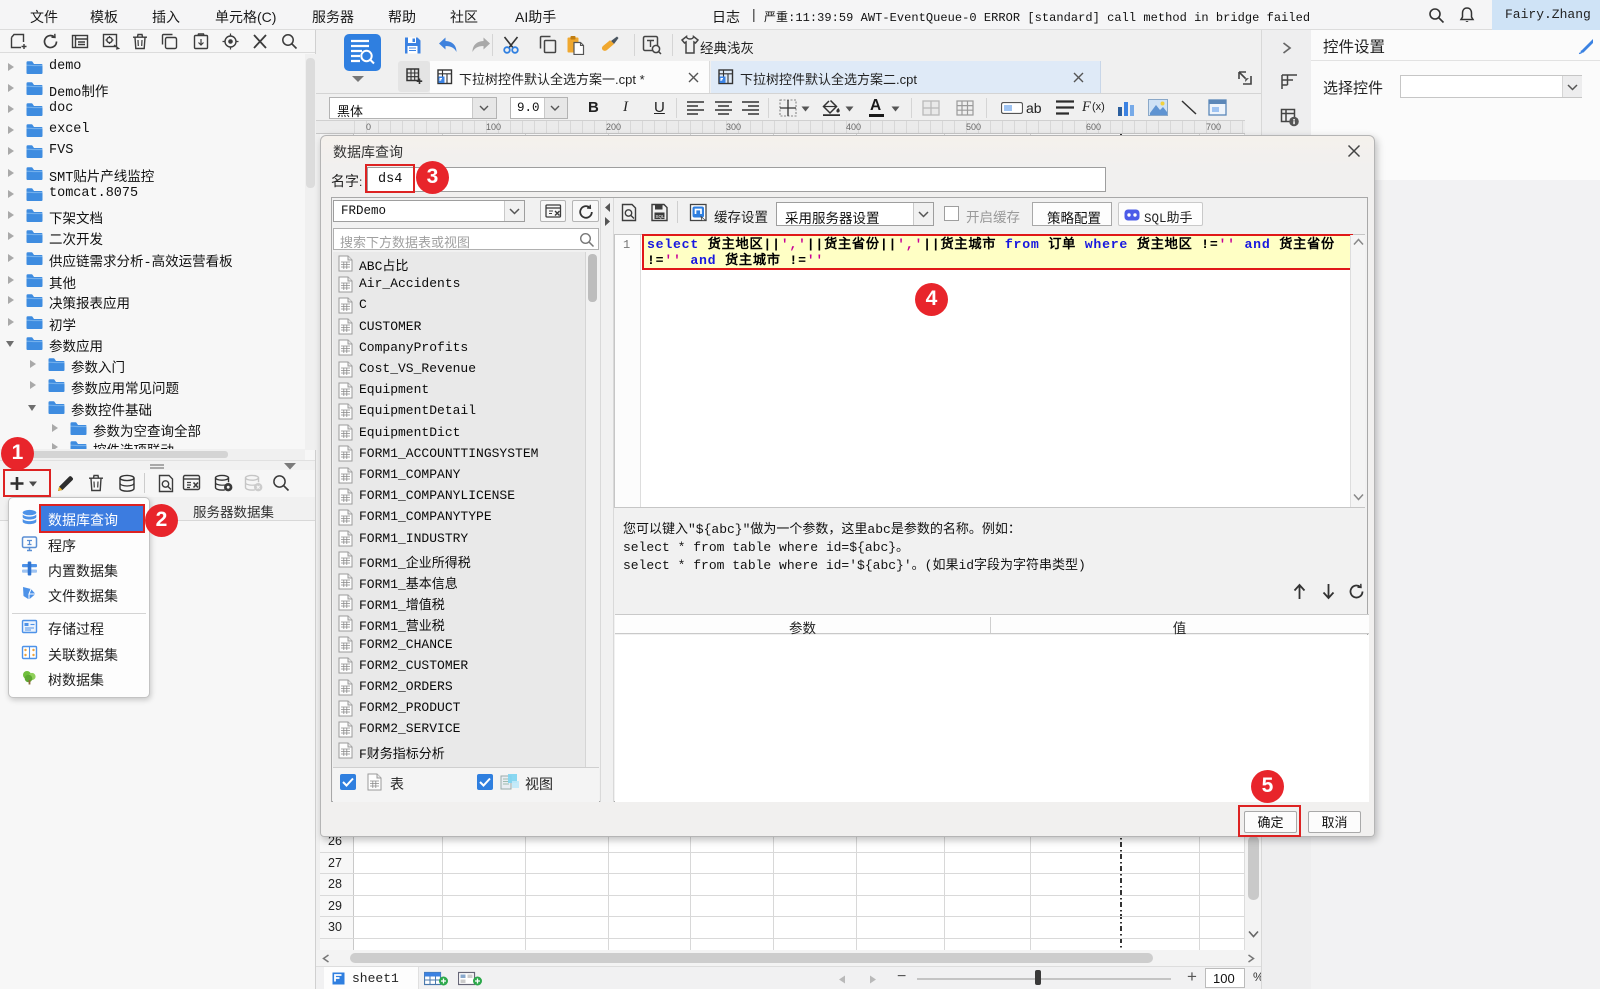 The image size is (1600, 989). I want to click on svg-text: SQL, so click(661, 216).